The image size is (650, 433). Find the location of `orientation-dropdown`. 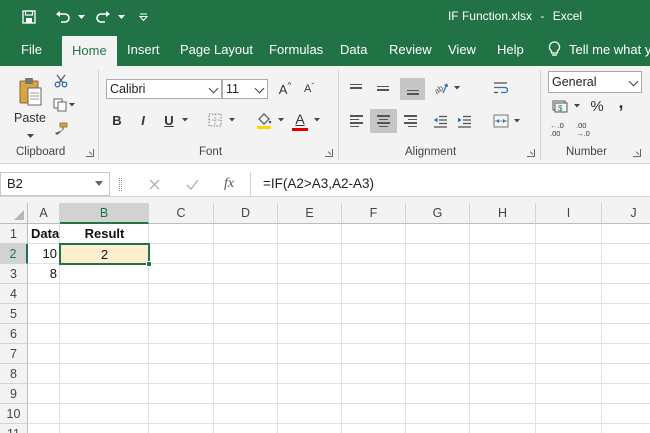

orientation-dropdown is located at coordinates (457, 88).